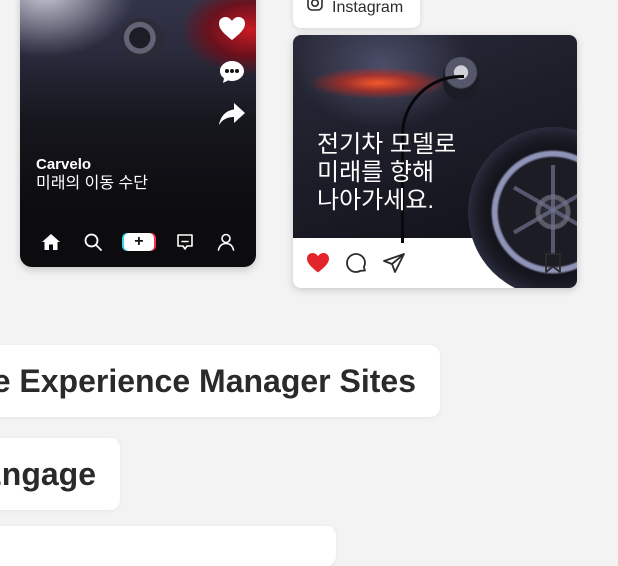 The height and width of the screenshot is (566, 618). What do you see at coordinates (208, 380) in the screenshot?
I see `product-label-text: e Experience Manager Sites` at bounding box center [208, 380].